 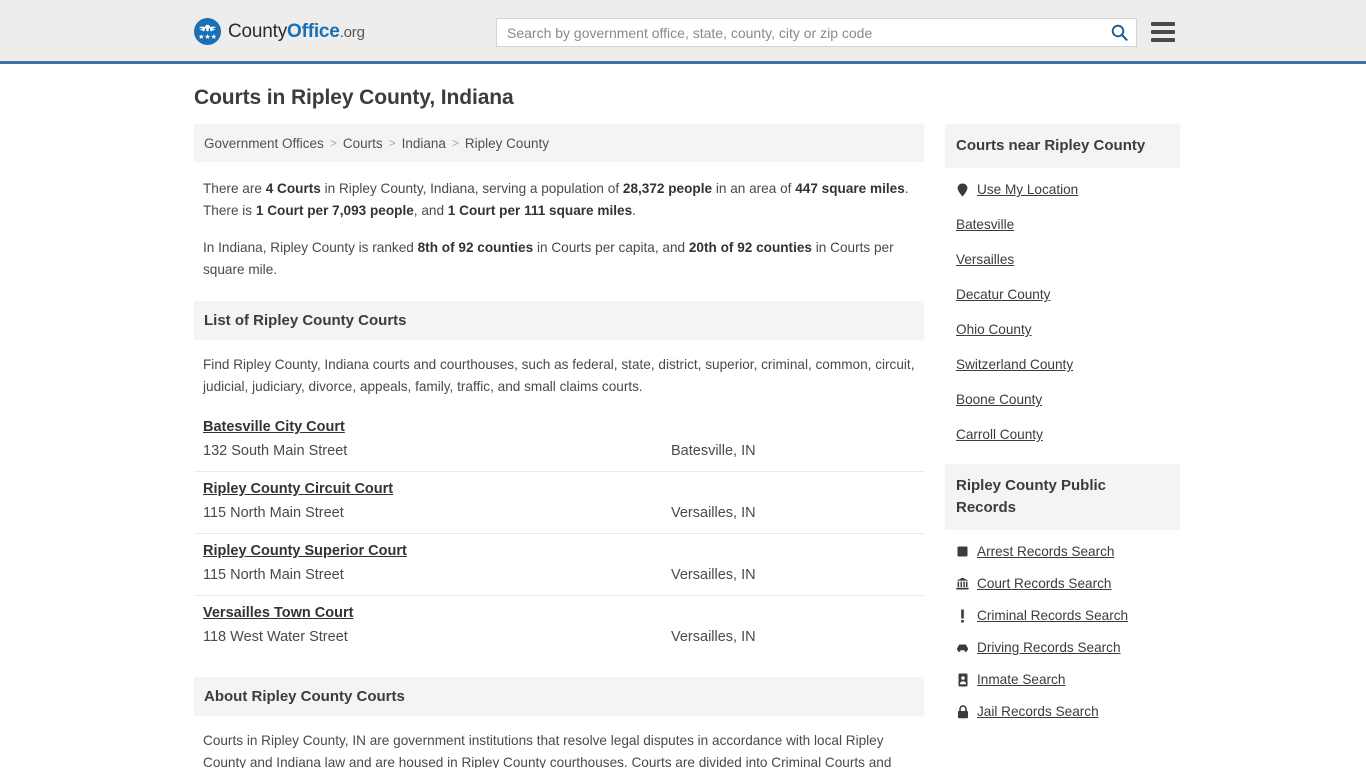 I want to click on stat-court-count: 4 Courts, so click(x=293, y=188).